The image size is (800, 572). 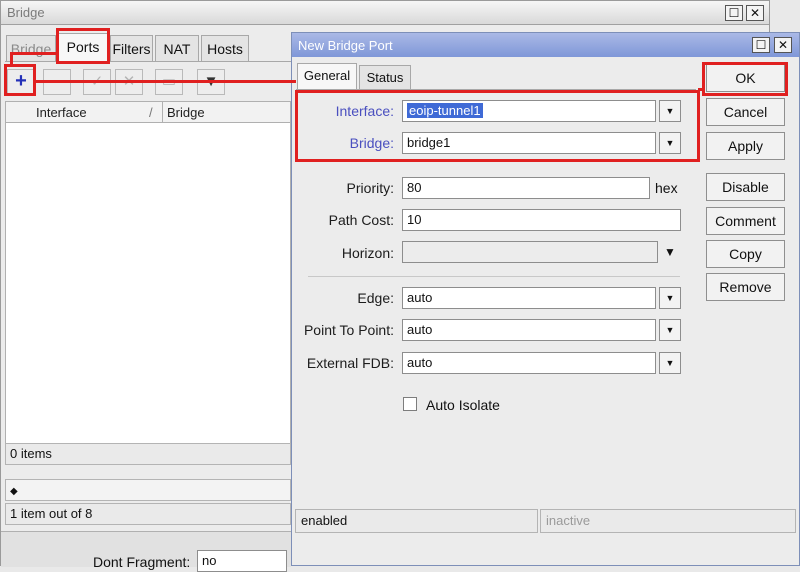 What do you see at coordinates (370, 188) in the screenshot?
I see `priority-label: Priority:` at bounding box center [370, 188].